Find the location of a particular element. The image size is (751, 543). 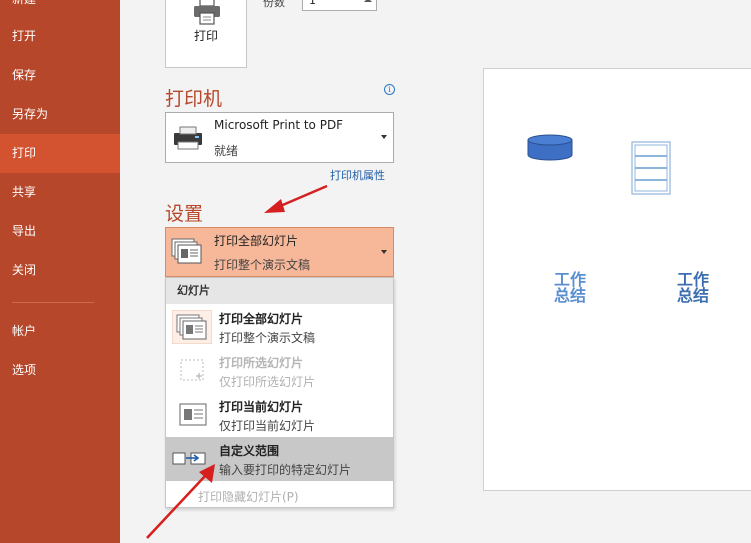

dropdown-item-selected-slides: 打印所选幻灯片 仅打印所选幻灯片 is located at coordinates (279, 371).